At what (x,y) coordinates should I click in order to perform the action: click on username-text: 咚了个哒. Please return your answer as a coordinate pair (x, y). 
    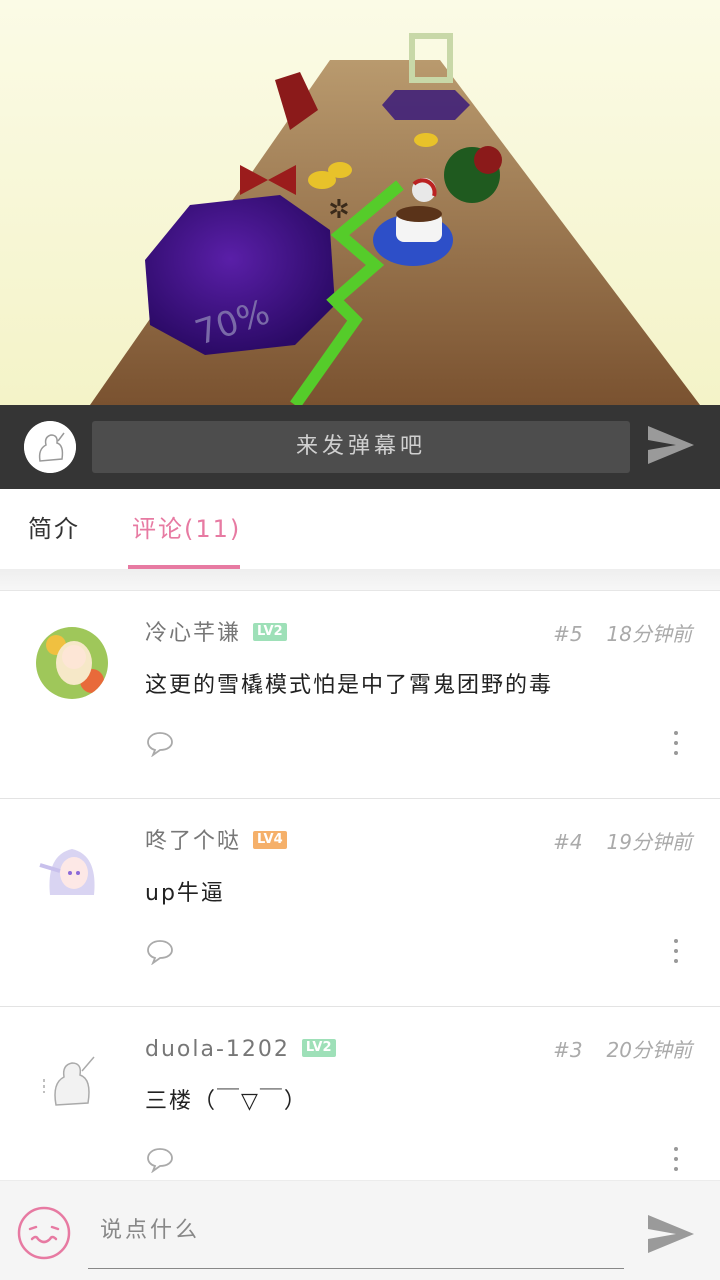
    Looking at the image, I should click on (193, 841).